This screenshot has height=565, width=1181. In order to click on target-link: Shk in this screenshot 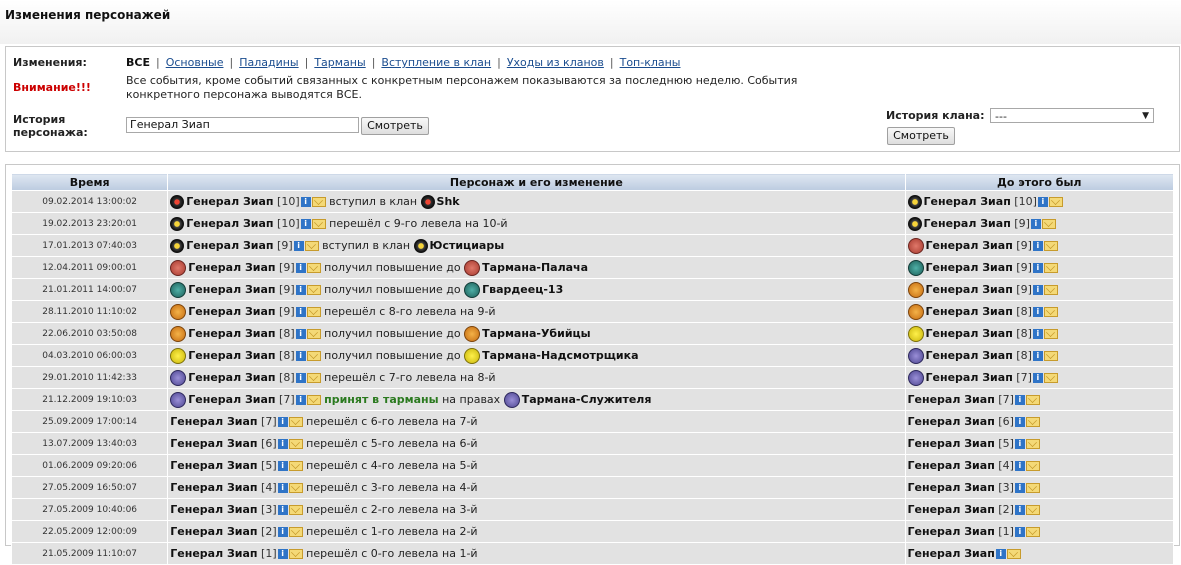, I will do `click(448, 201)`.